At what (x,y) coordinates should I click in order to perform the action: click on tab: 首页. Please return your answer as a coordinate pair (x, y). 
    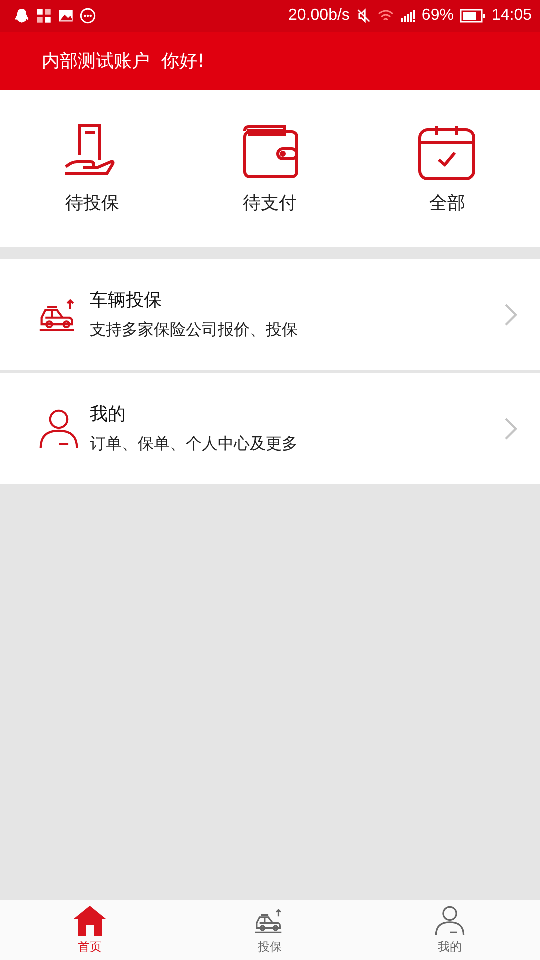
    Looking at the image, I should click on (90, 930).